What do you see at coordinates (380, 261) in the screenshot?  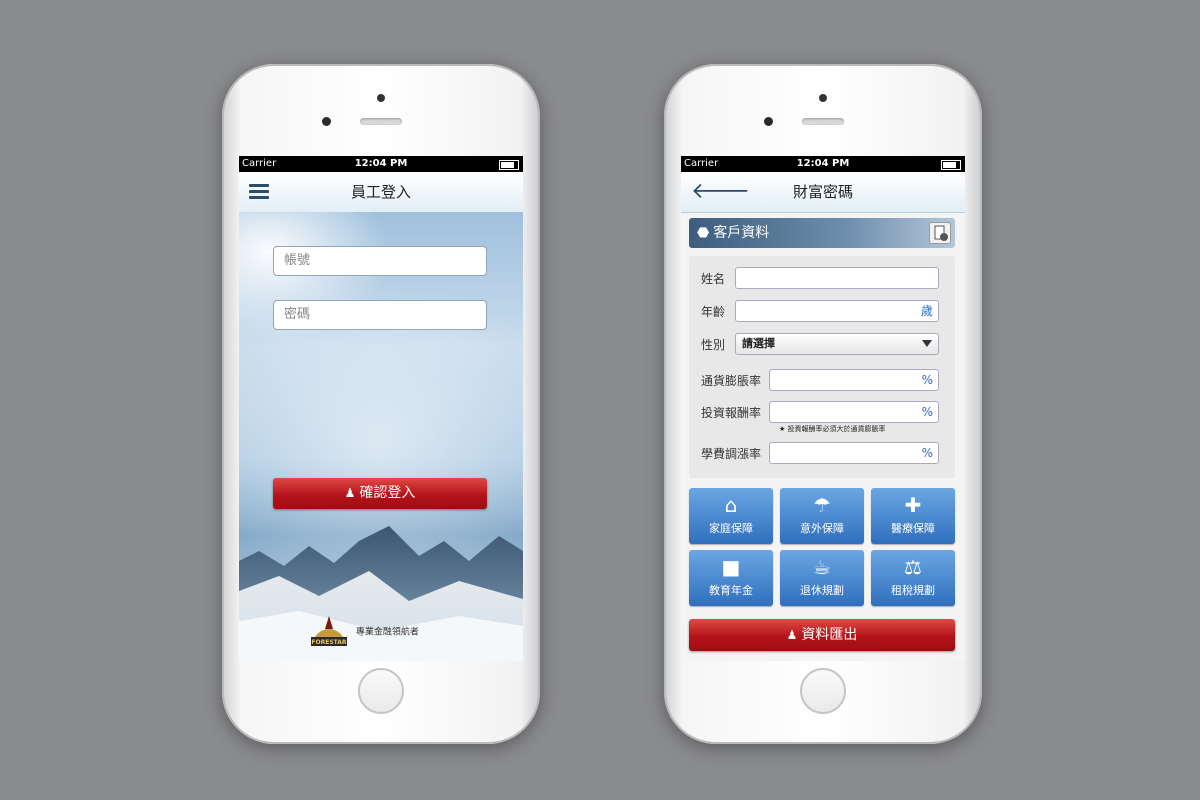 I see `account-input: 帳號` at bounding box center [380, 261].